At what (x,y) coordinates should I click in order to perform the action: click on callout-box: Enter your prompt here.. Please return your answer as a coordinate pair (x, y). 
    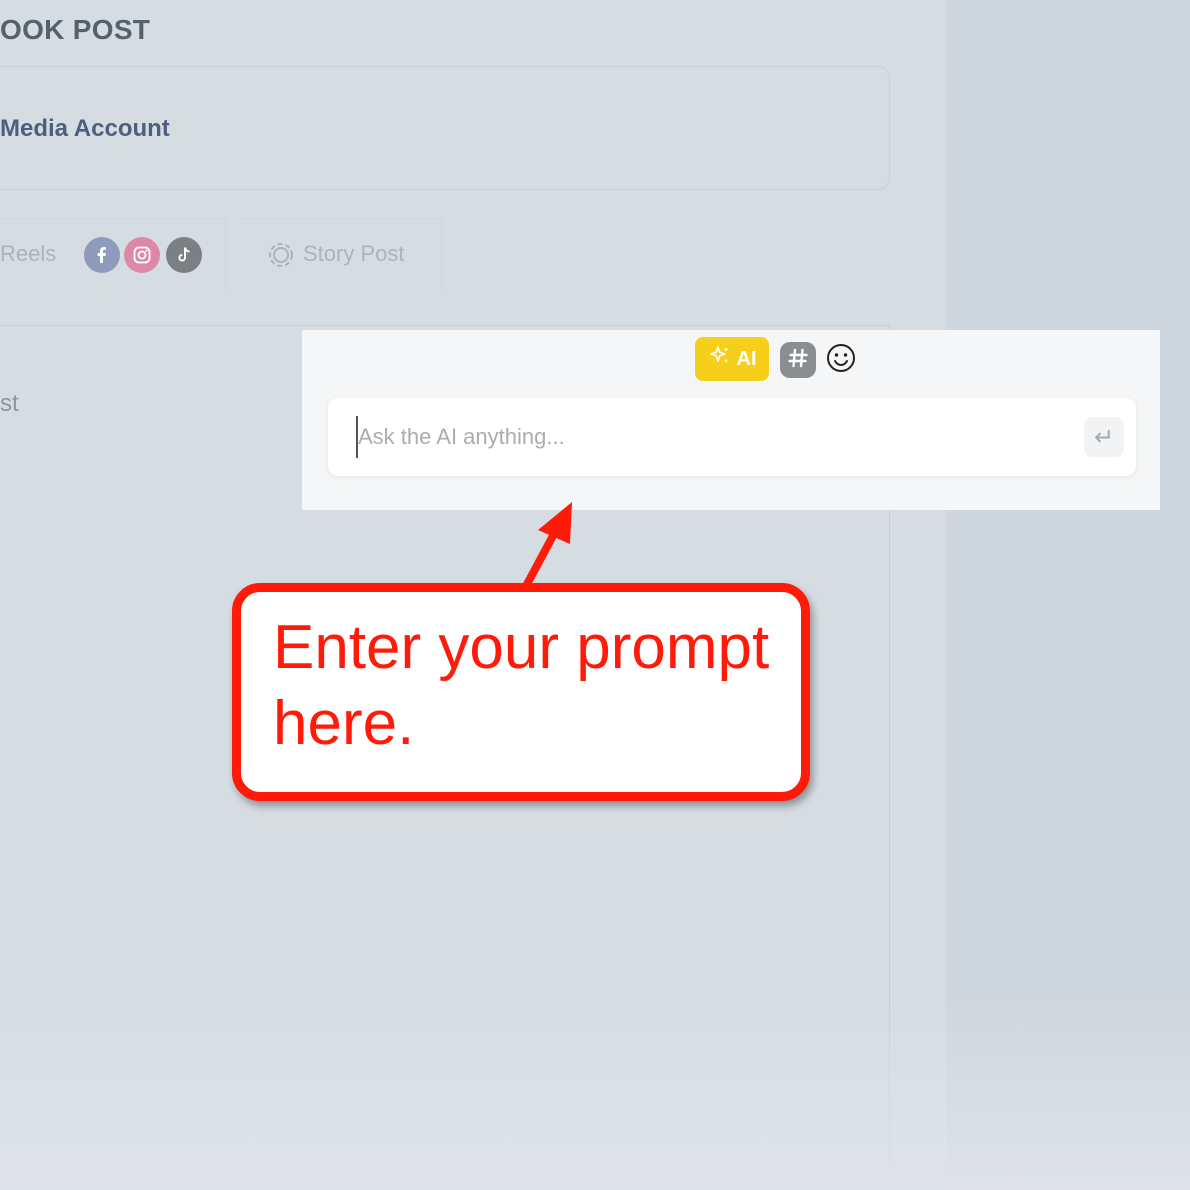
    Looking at the image, I should click on (521, 692).